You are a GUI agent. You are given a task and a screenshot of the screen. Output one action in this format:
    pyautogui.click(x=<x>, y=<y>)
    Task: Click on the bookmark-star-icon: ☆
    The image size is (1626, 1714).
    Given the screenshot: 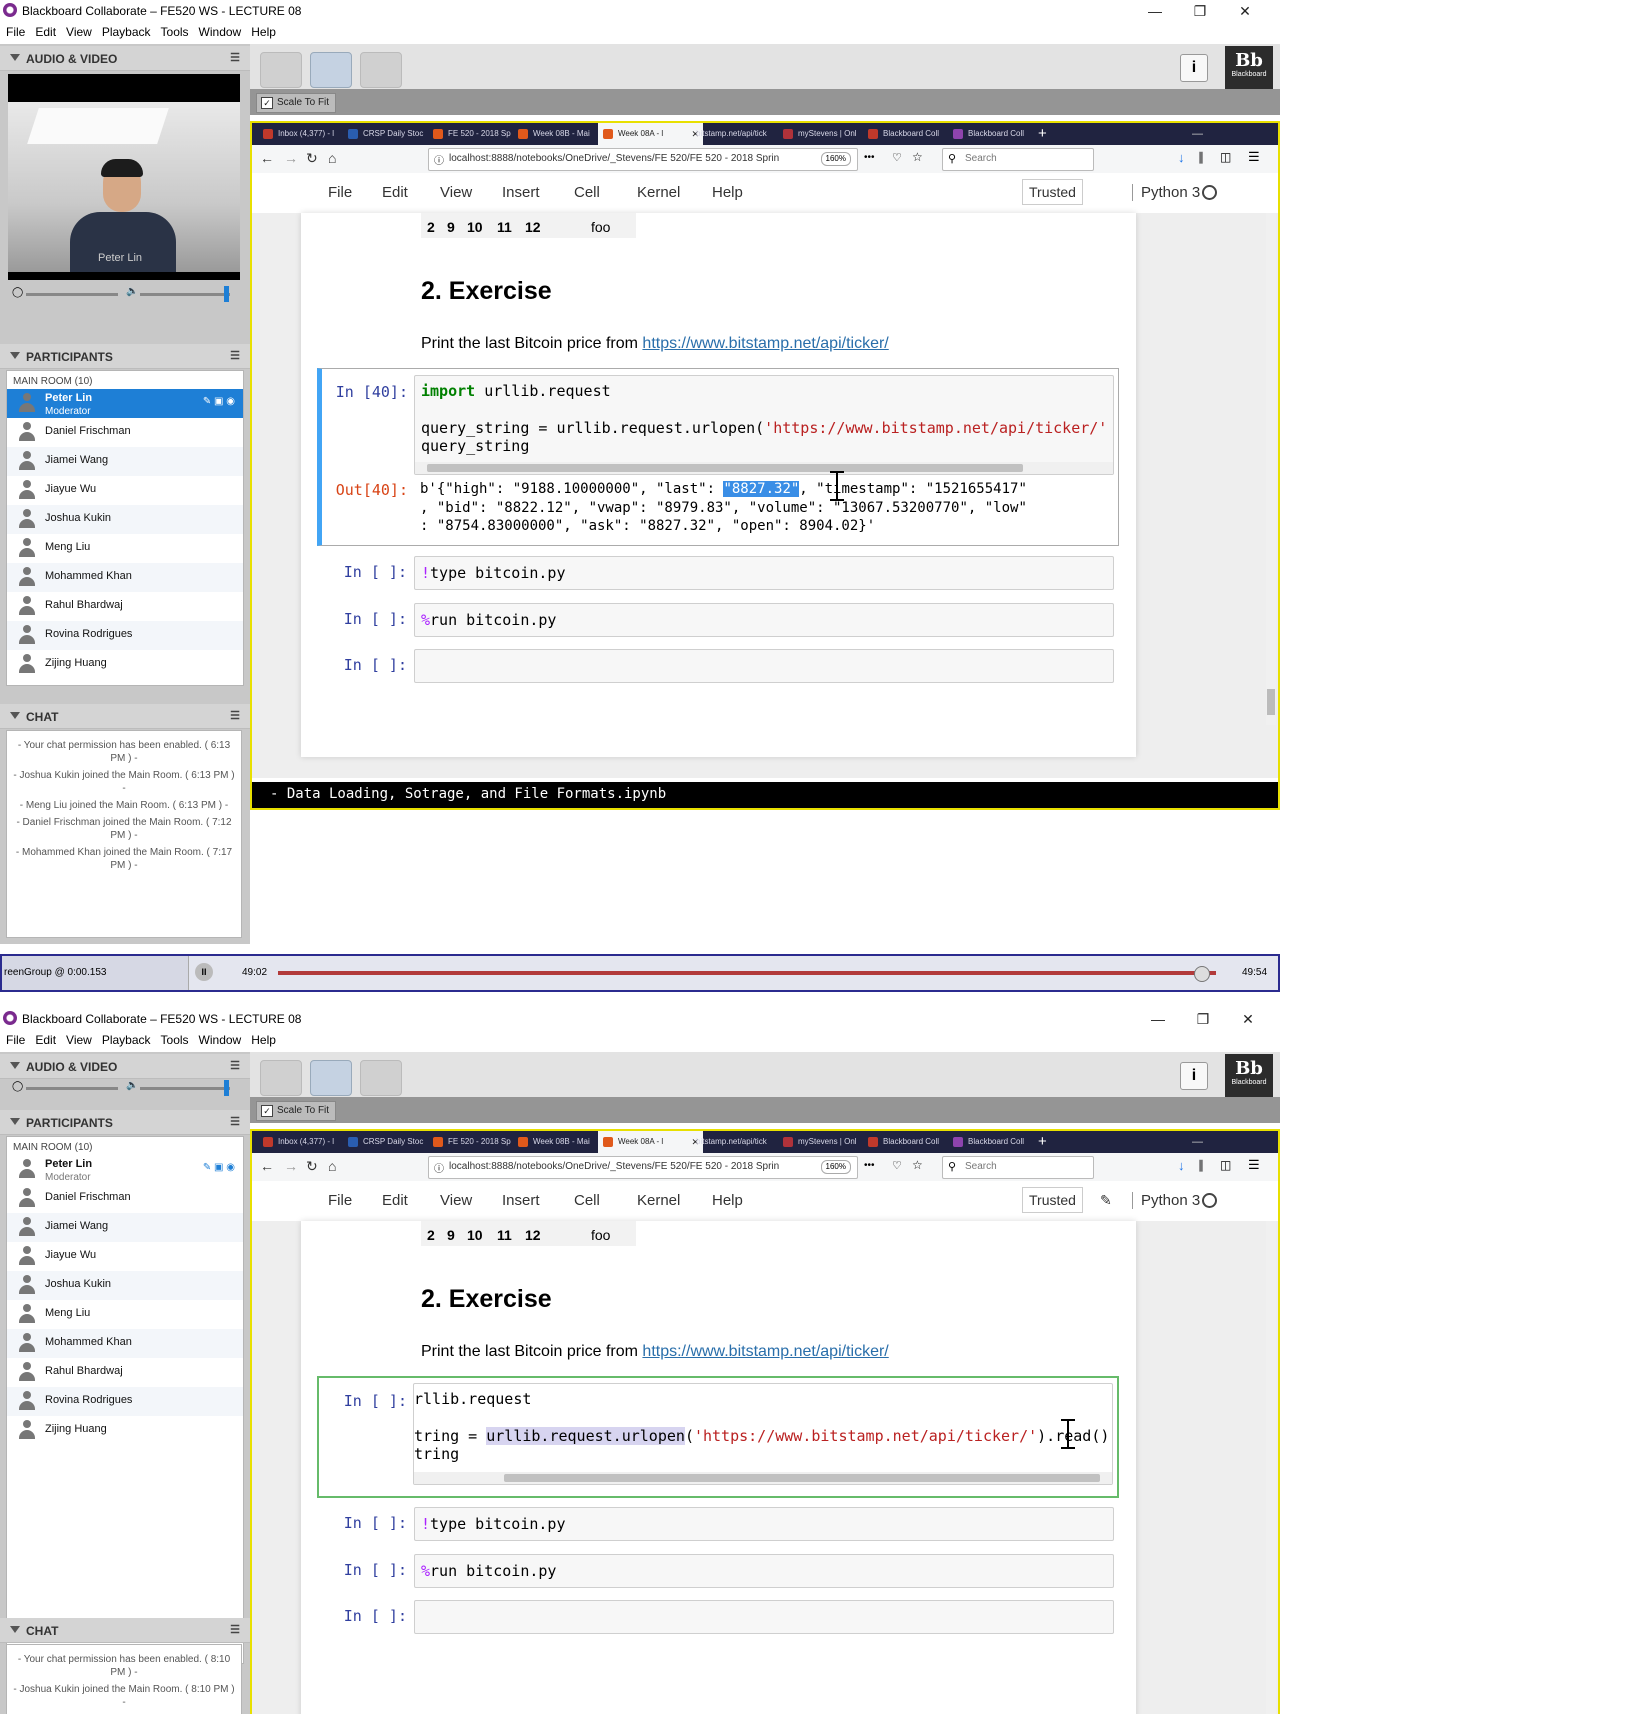 What is the action you would take?
    pyautogui.click(x=917, y=1165)
    